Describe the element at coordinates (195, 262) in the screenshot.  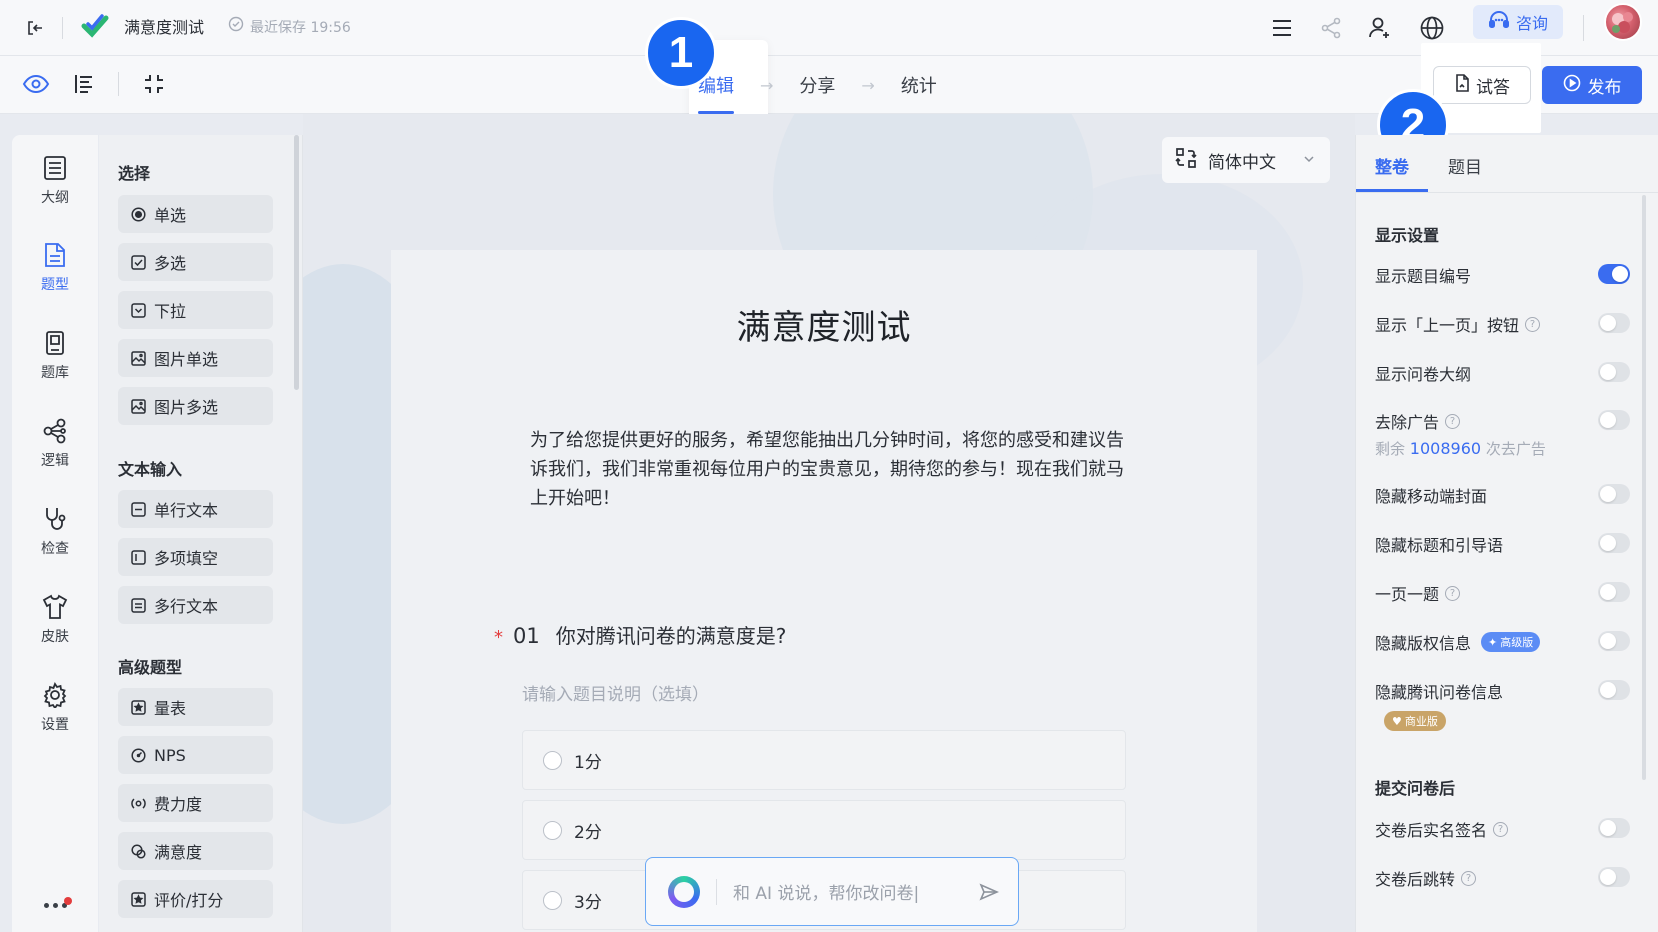
I see `palette-item-multi-choice: 多选` at that location.